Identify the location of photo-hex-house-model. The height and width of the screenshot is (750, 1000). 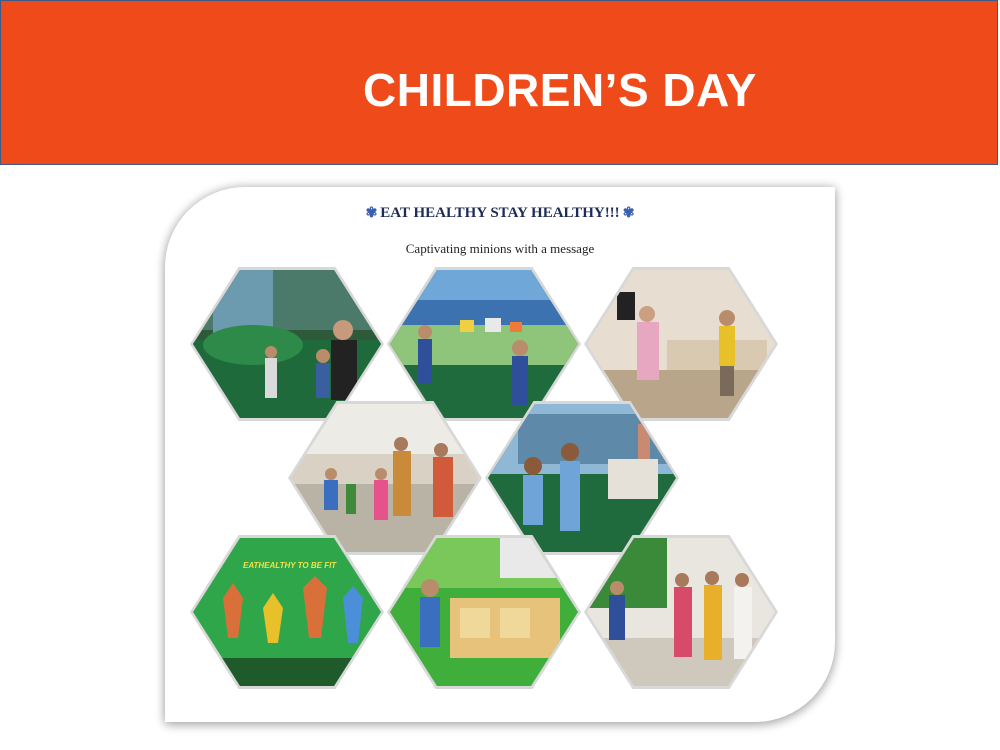
(484, 612).